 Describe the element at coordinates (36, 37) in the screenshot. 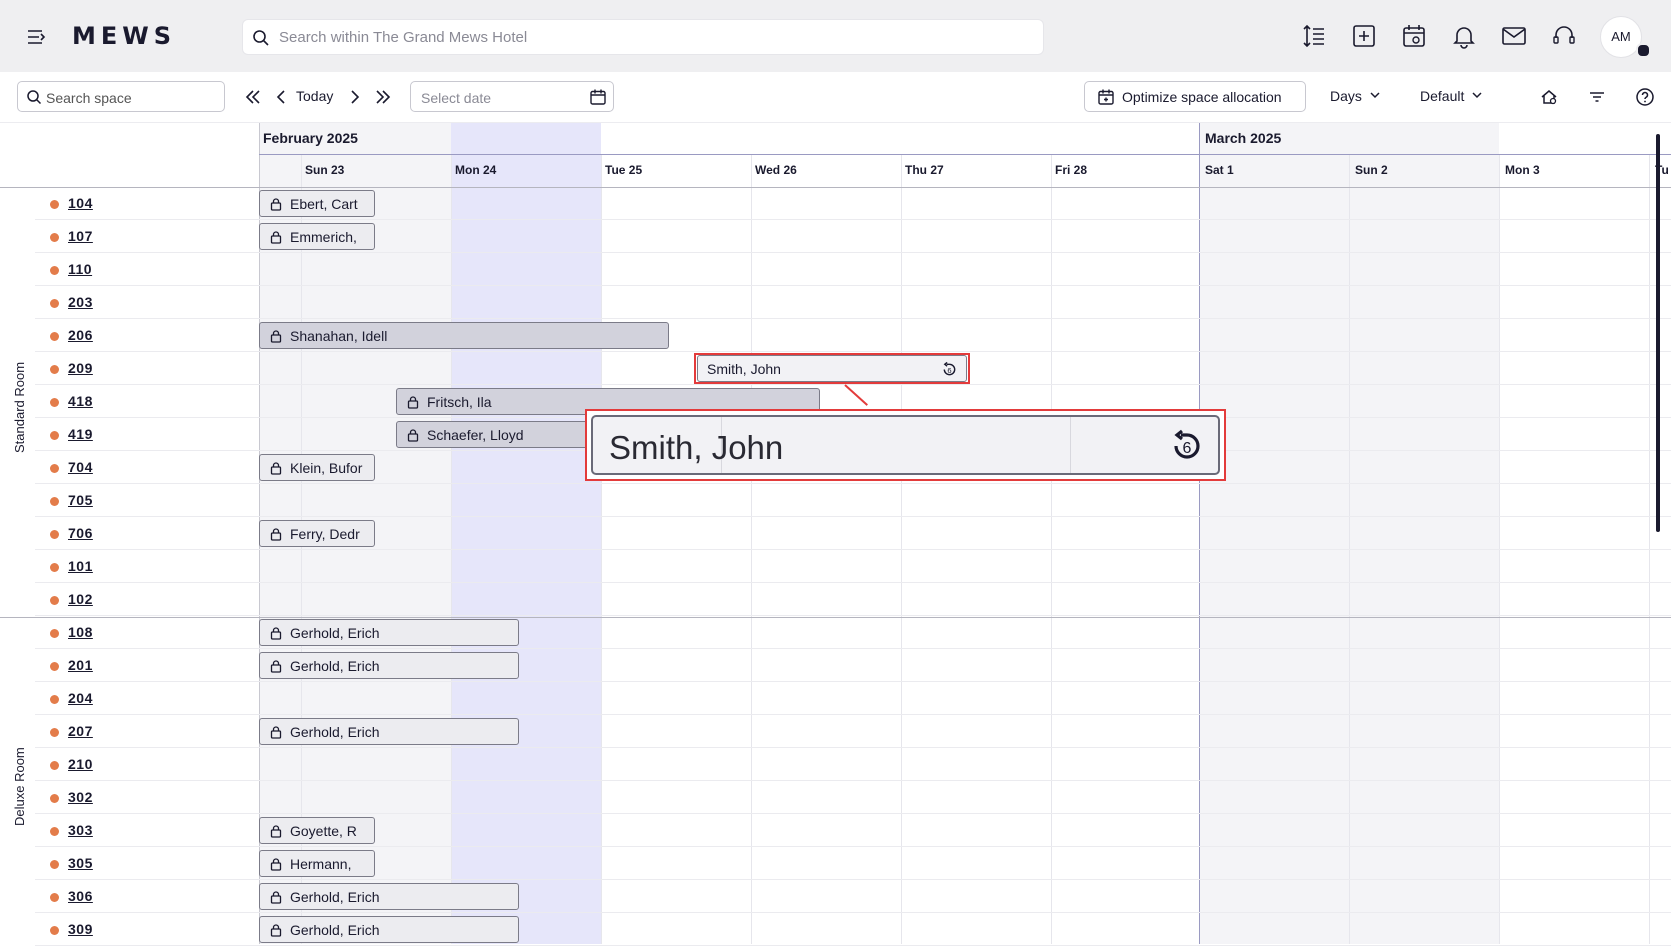

I see `menu-collapse-icon` at that location.